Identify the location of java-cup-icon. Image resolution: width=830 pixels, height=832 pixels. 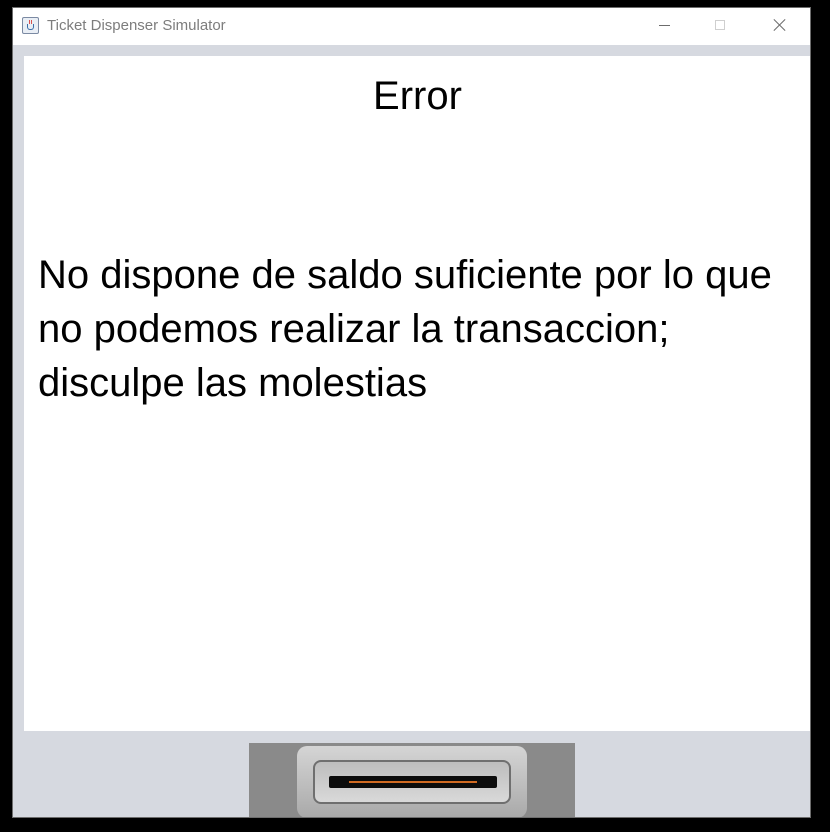
(30, 27).